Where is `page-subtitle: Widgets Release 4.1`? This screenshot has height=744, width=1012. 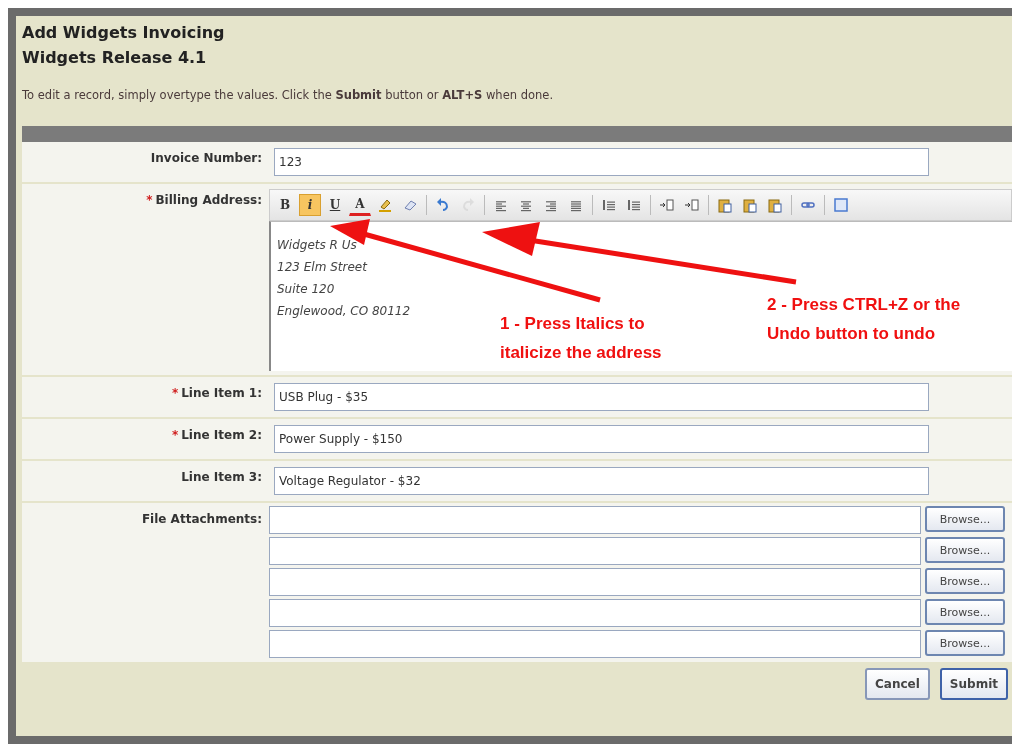
page-subtitle: Widgets Release 4.1 is located at coordinates (115, 57).